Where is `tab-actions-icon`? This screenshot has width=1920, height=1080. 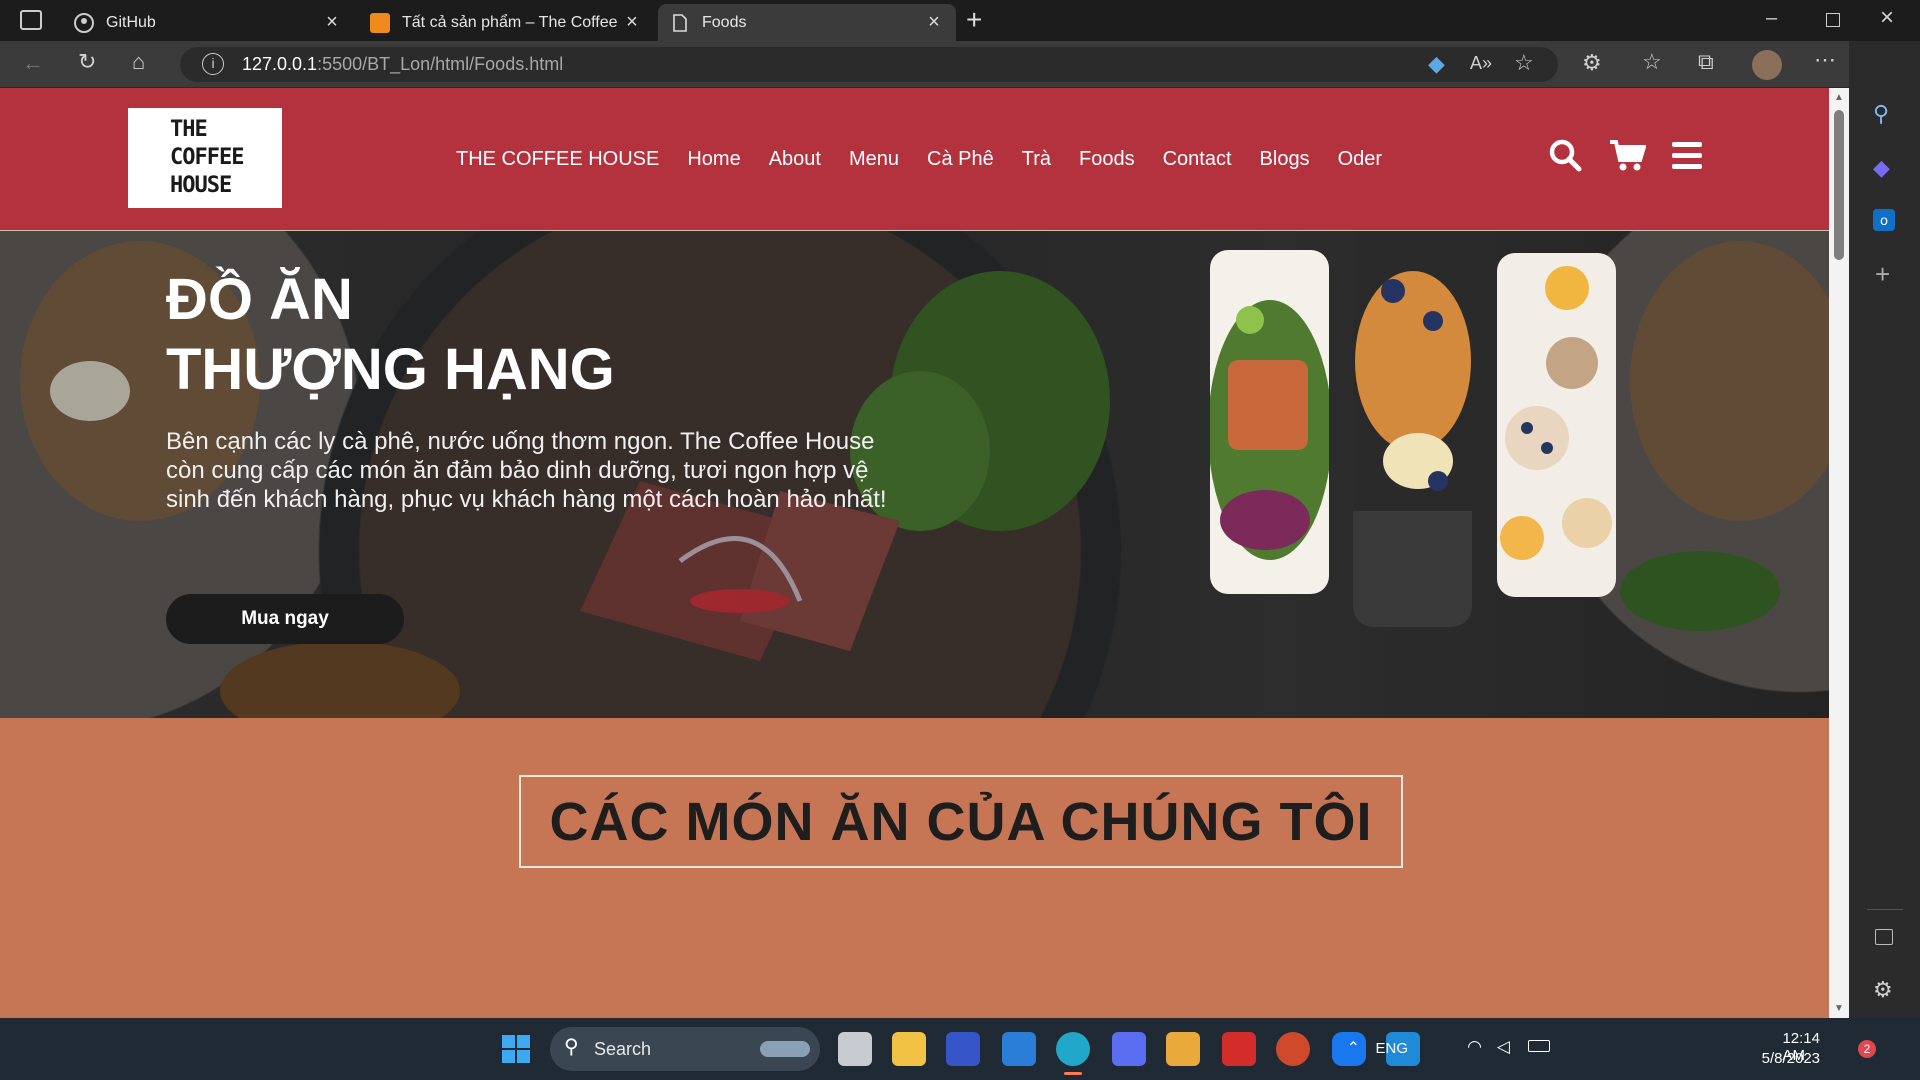 tab-actions-icon is located at coordinates (31, 20).